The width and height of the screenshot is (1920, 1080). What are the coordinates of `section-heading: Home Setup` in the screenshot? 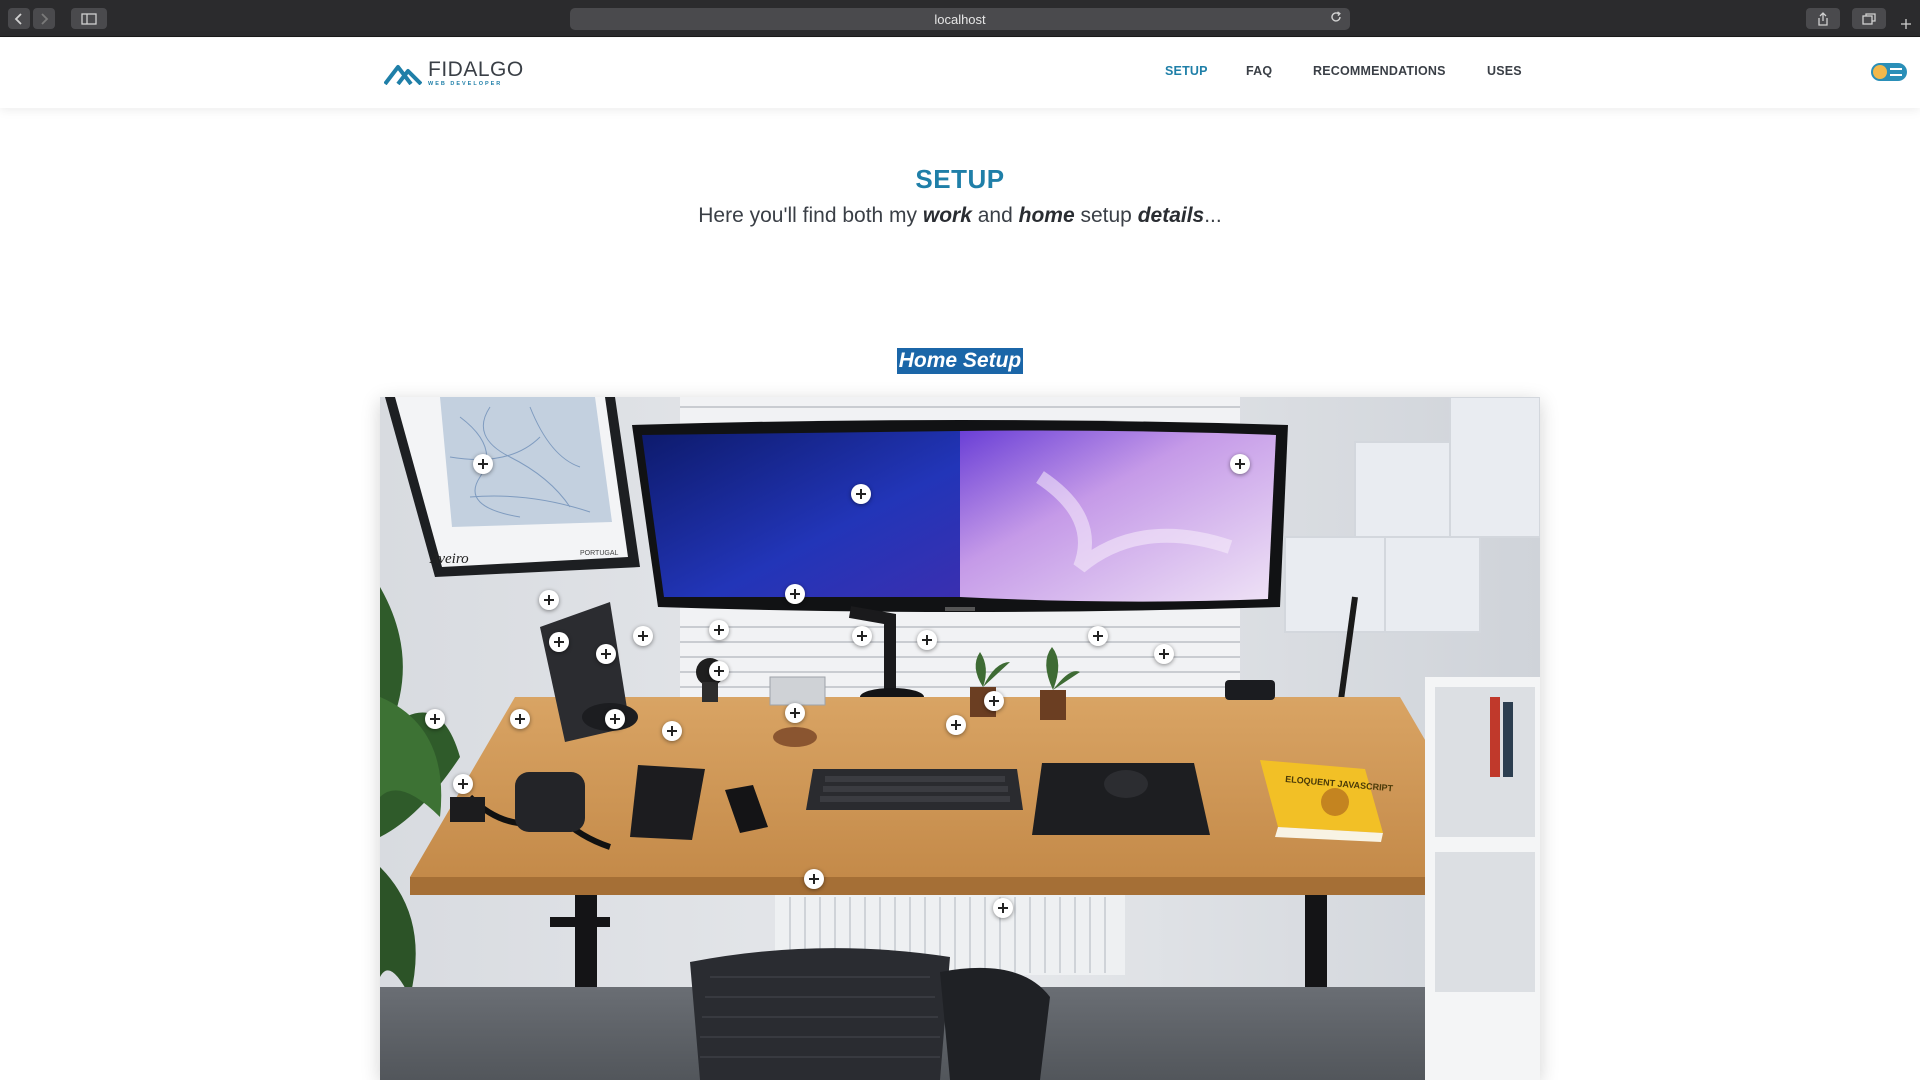 It's located at (960, 360).